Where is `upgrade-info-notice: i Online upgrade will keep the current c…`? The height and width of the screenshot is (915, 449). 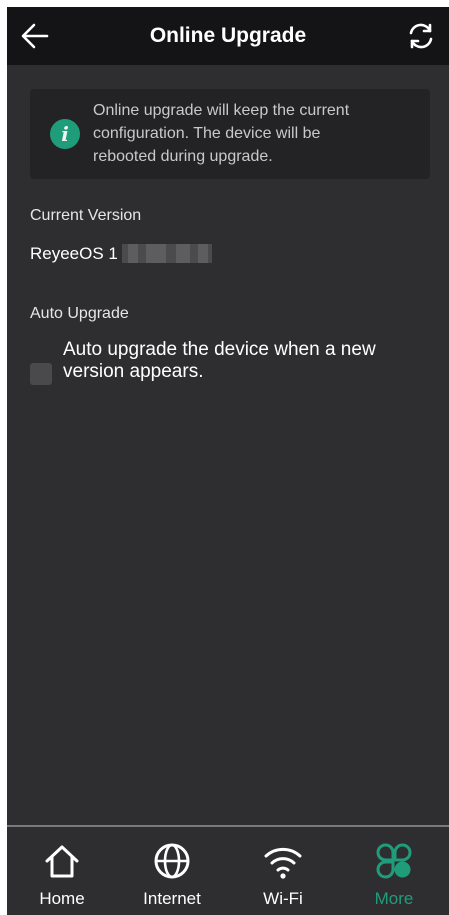 upgrade-info-notice: i Online upgrade will keep the current c… is located at coordinates (230, 134).